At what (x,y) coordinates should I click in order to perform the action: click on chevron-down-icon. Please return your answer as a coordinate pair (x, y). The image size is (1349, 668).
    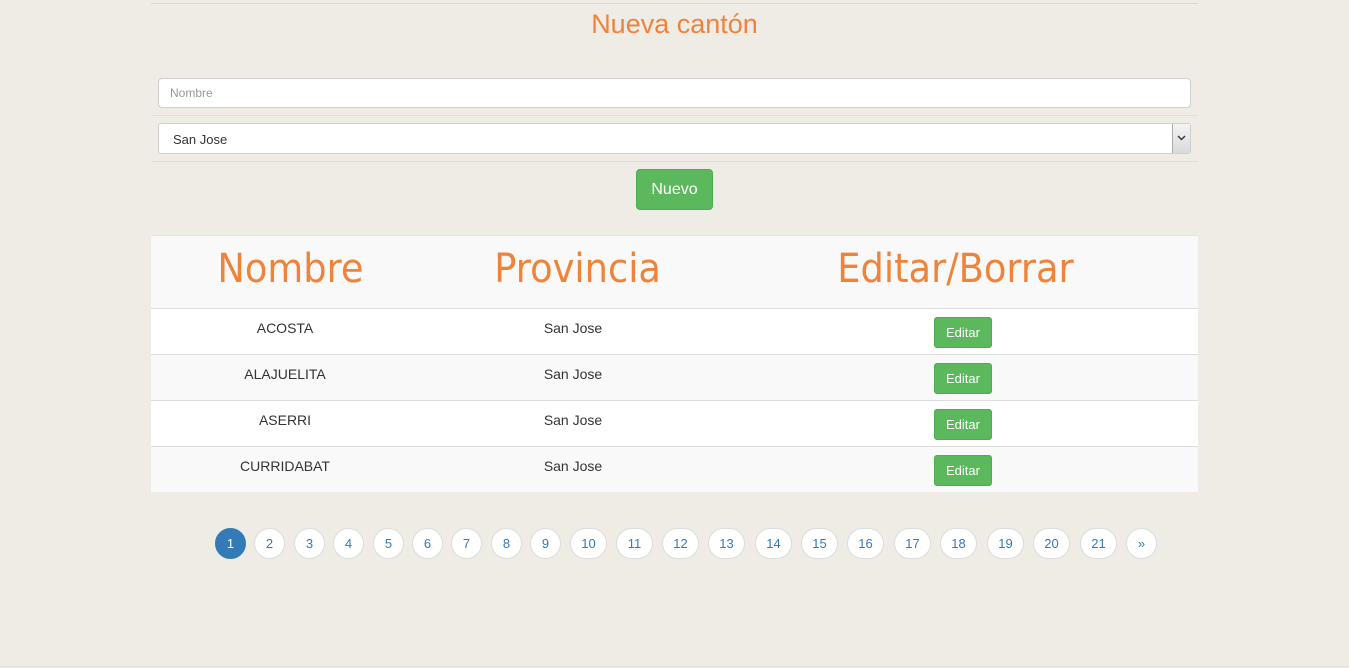
    Looking at the image, I should click on (1181, 138).